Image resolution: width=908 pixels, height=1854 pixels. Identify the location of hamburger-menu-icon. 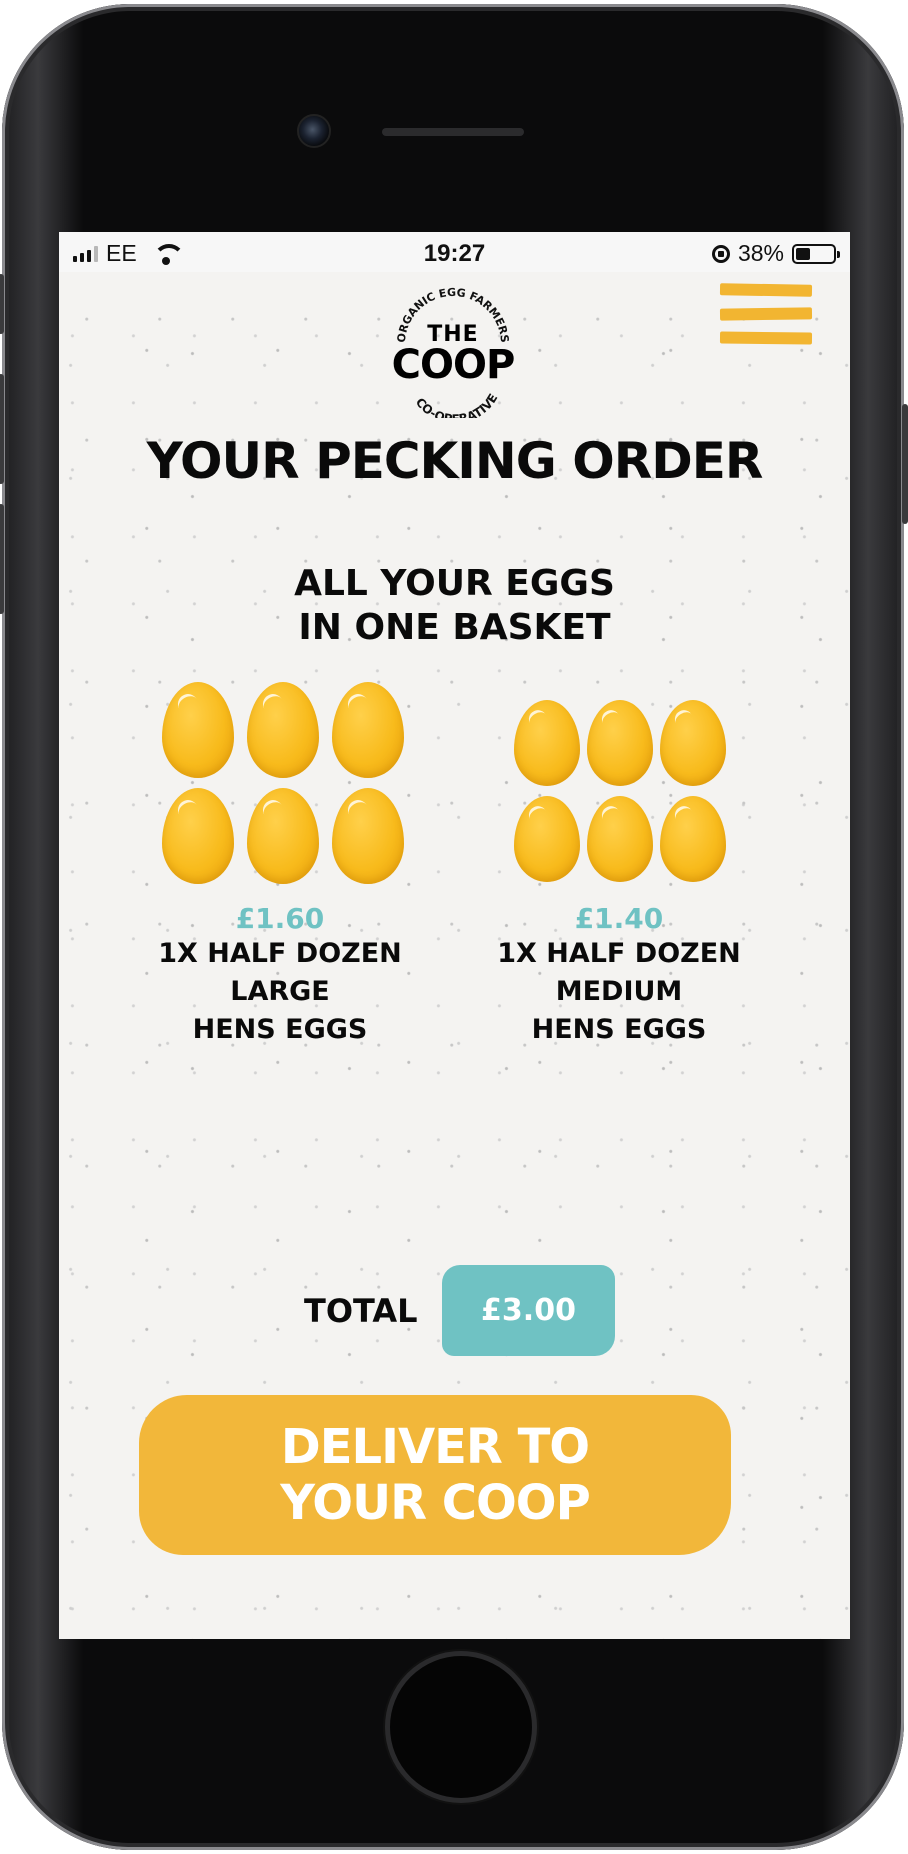
(766, 314).